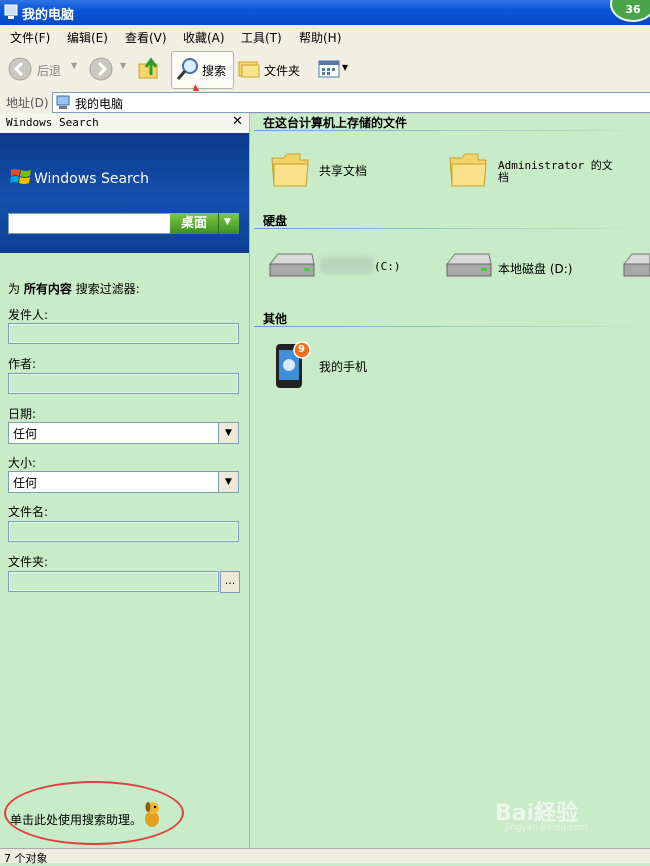  What do you see at coordinates (214, 71) in the screenshot?
I see `search-button-label: 搜索` at bounding box center [214, 71].